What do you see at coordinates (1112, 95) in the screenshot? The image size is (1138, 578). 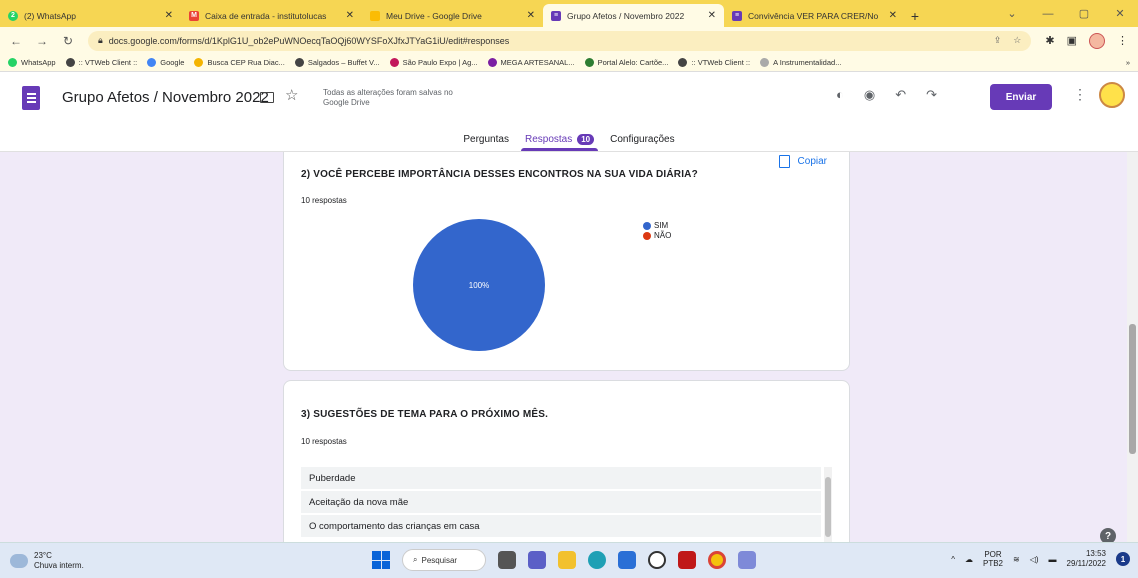 I see `avatar` at bounding box center [1112, 95].